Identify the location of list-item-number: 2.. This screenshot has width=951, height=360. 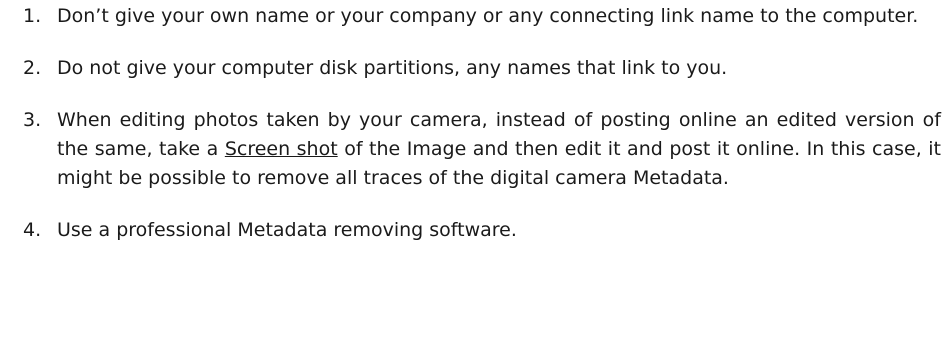
(32, 68).